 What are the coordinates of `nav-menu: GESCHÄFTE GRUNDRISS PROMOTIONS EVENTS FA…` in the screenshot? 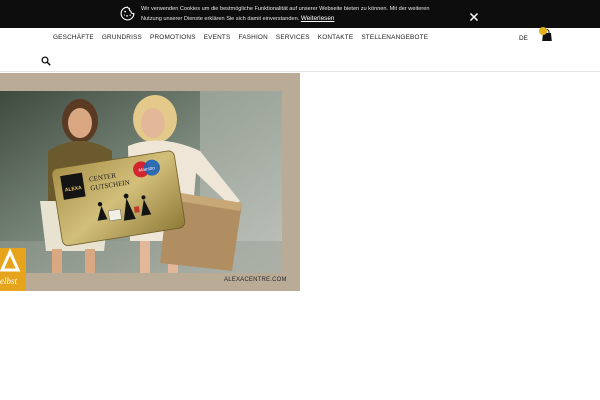 It's located at (244, 38).